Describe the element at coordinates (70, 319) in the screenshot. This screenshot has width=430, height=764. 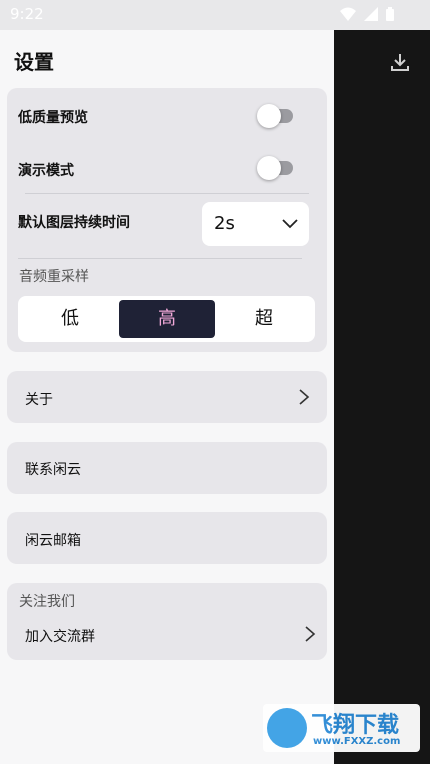
I see `resample-option-low: 低` at that location.